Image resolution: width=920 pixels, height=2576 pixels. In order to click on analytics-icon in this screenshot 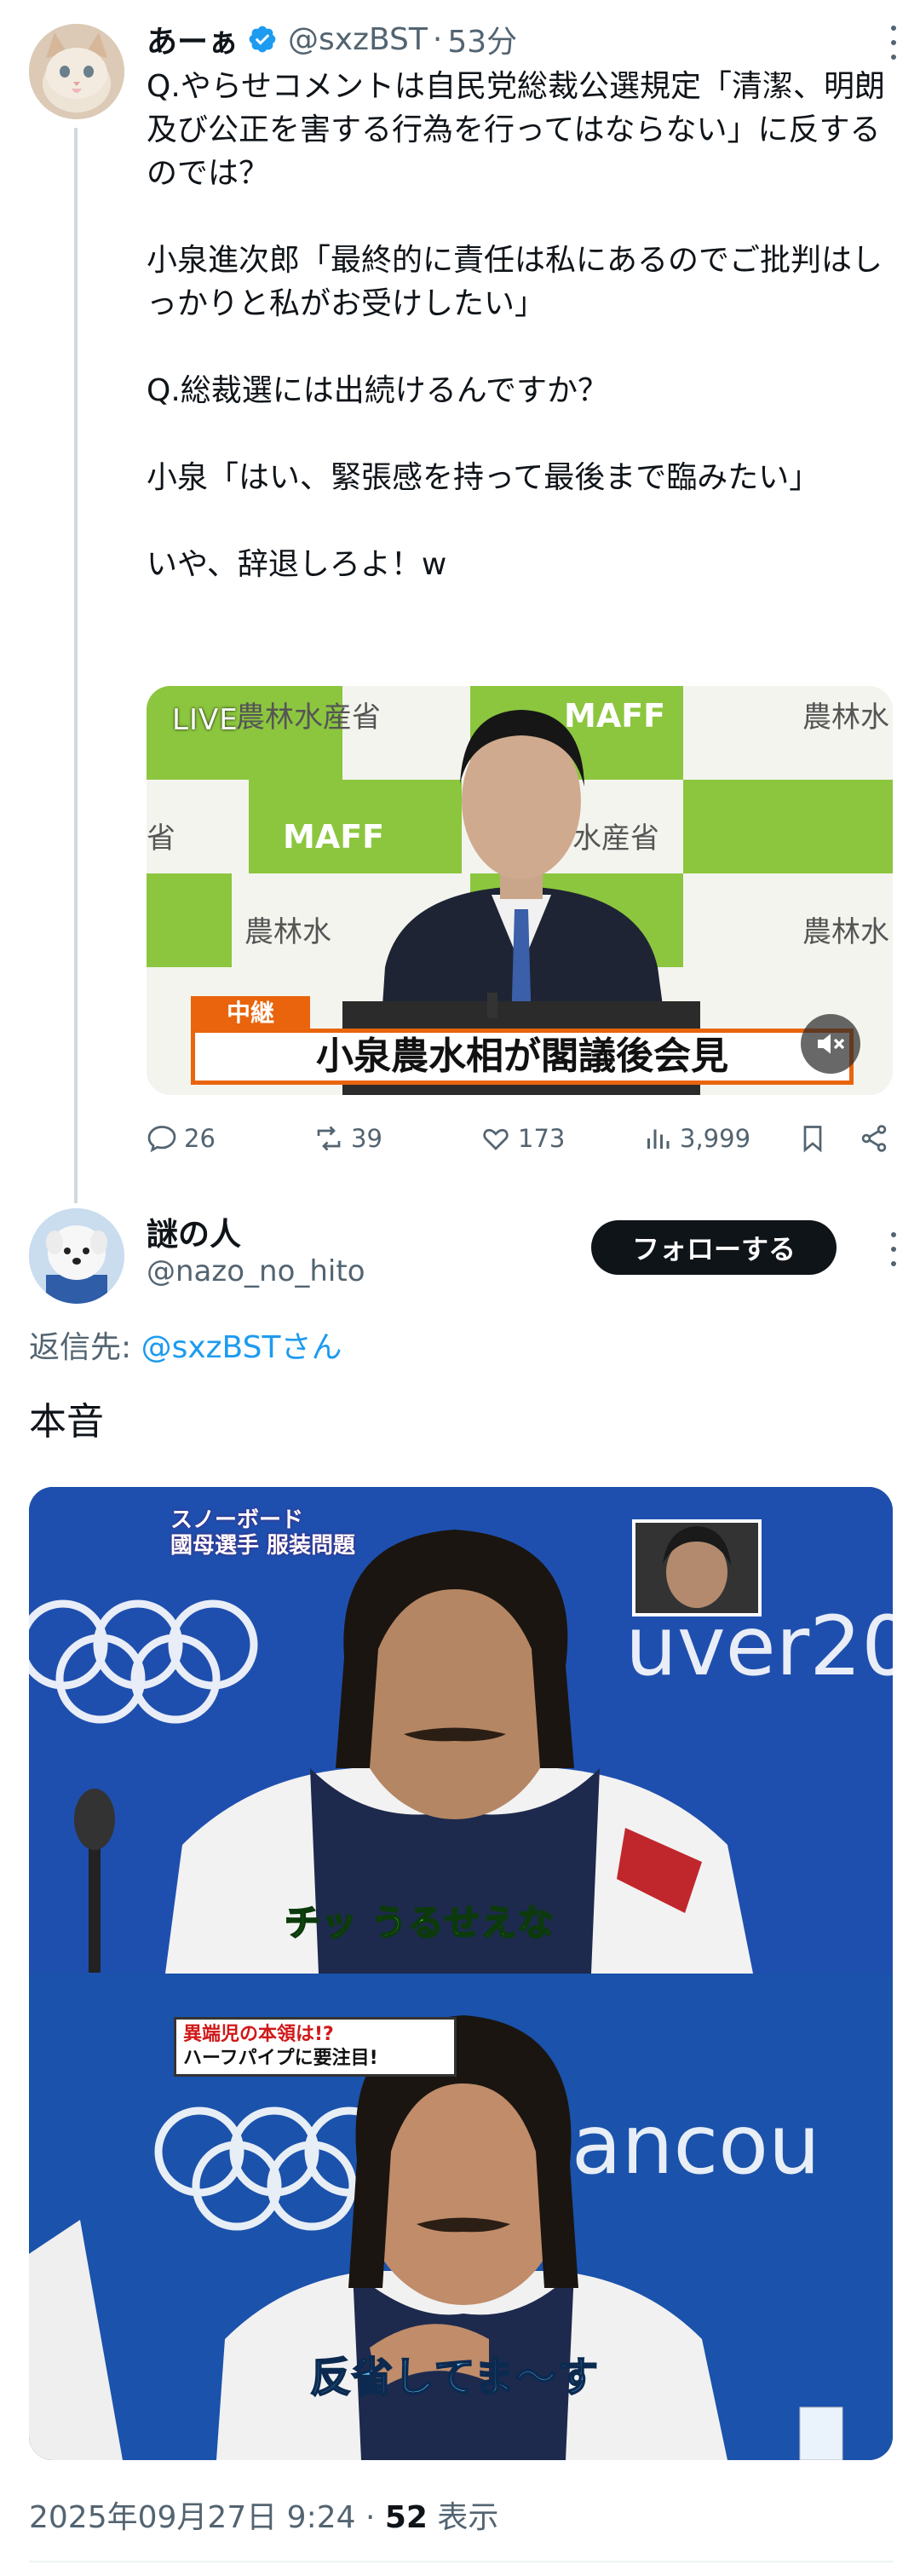, I will do `click(659, 1139)`.